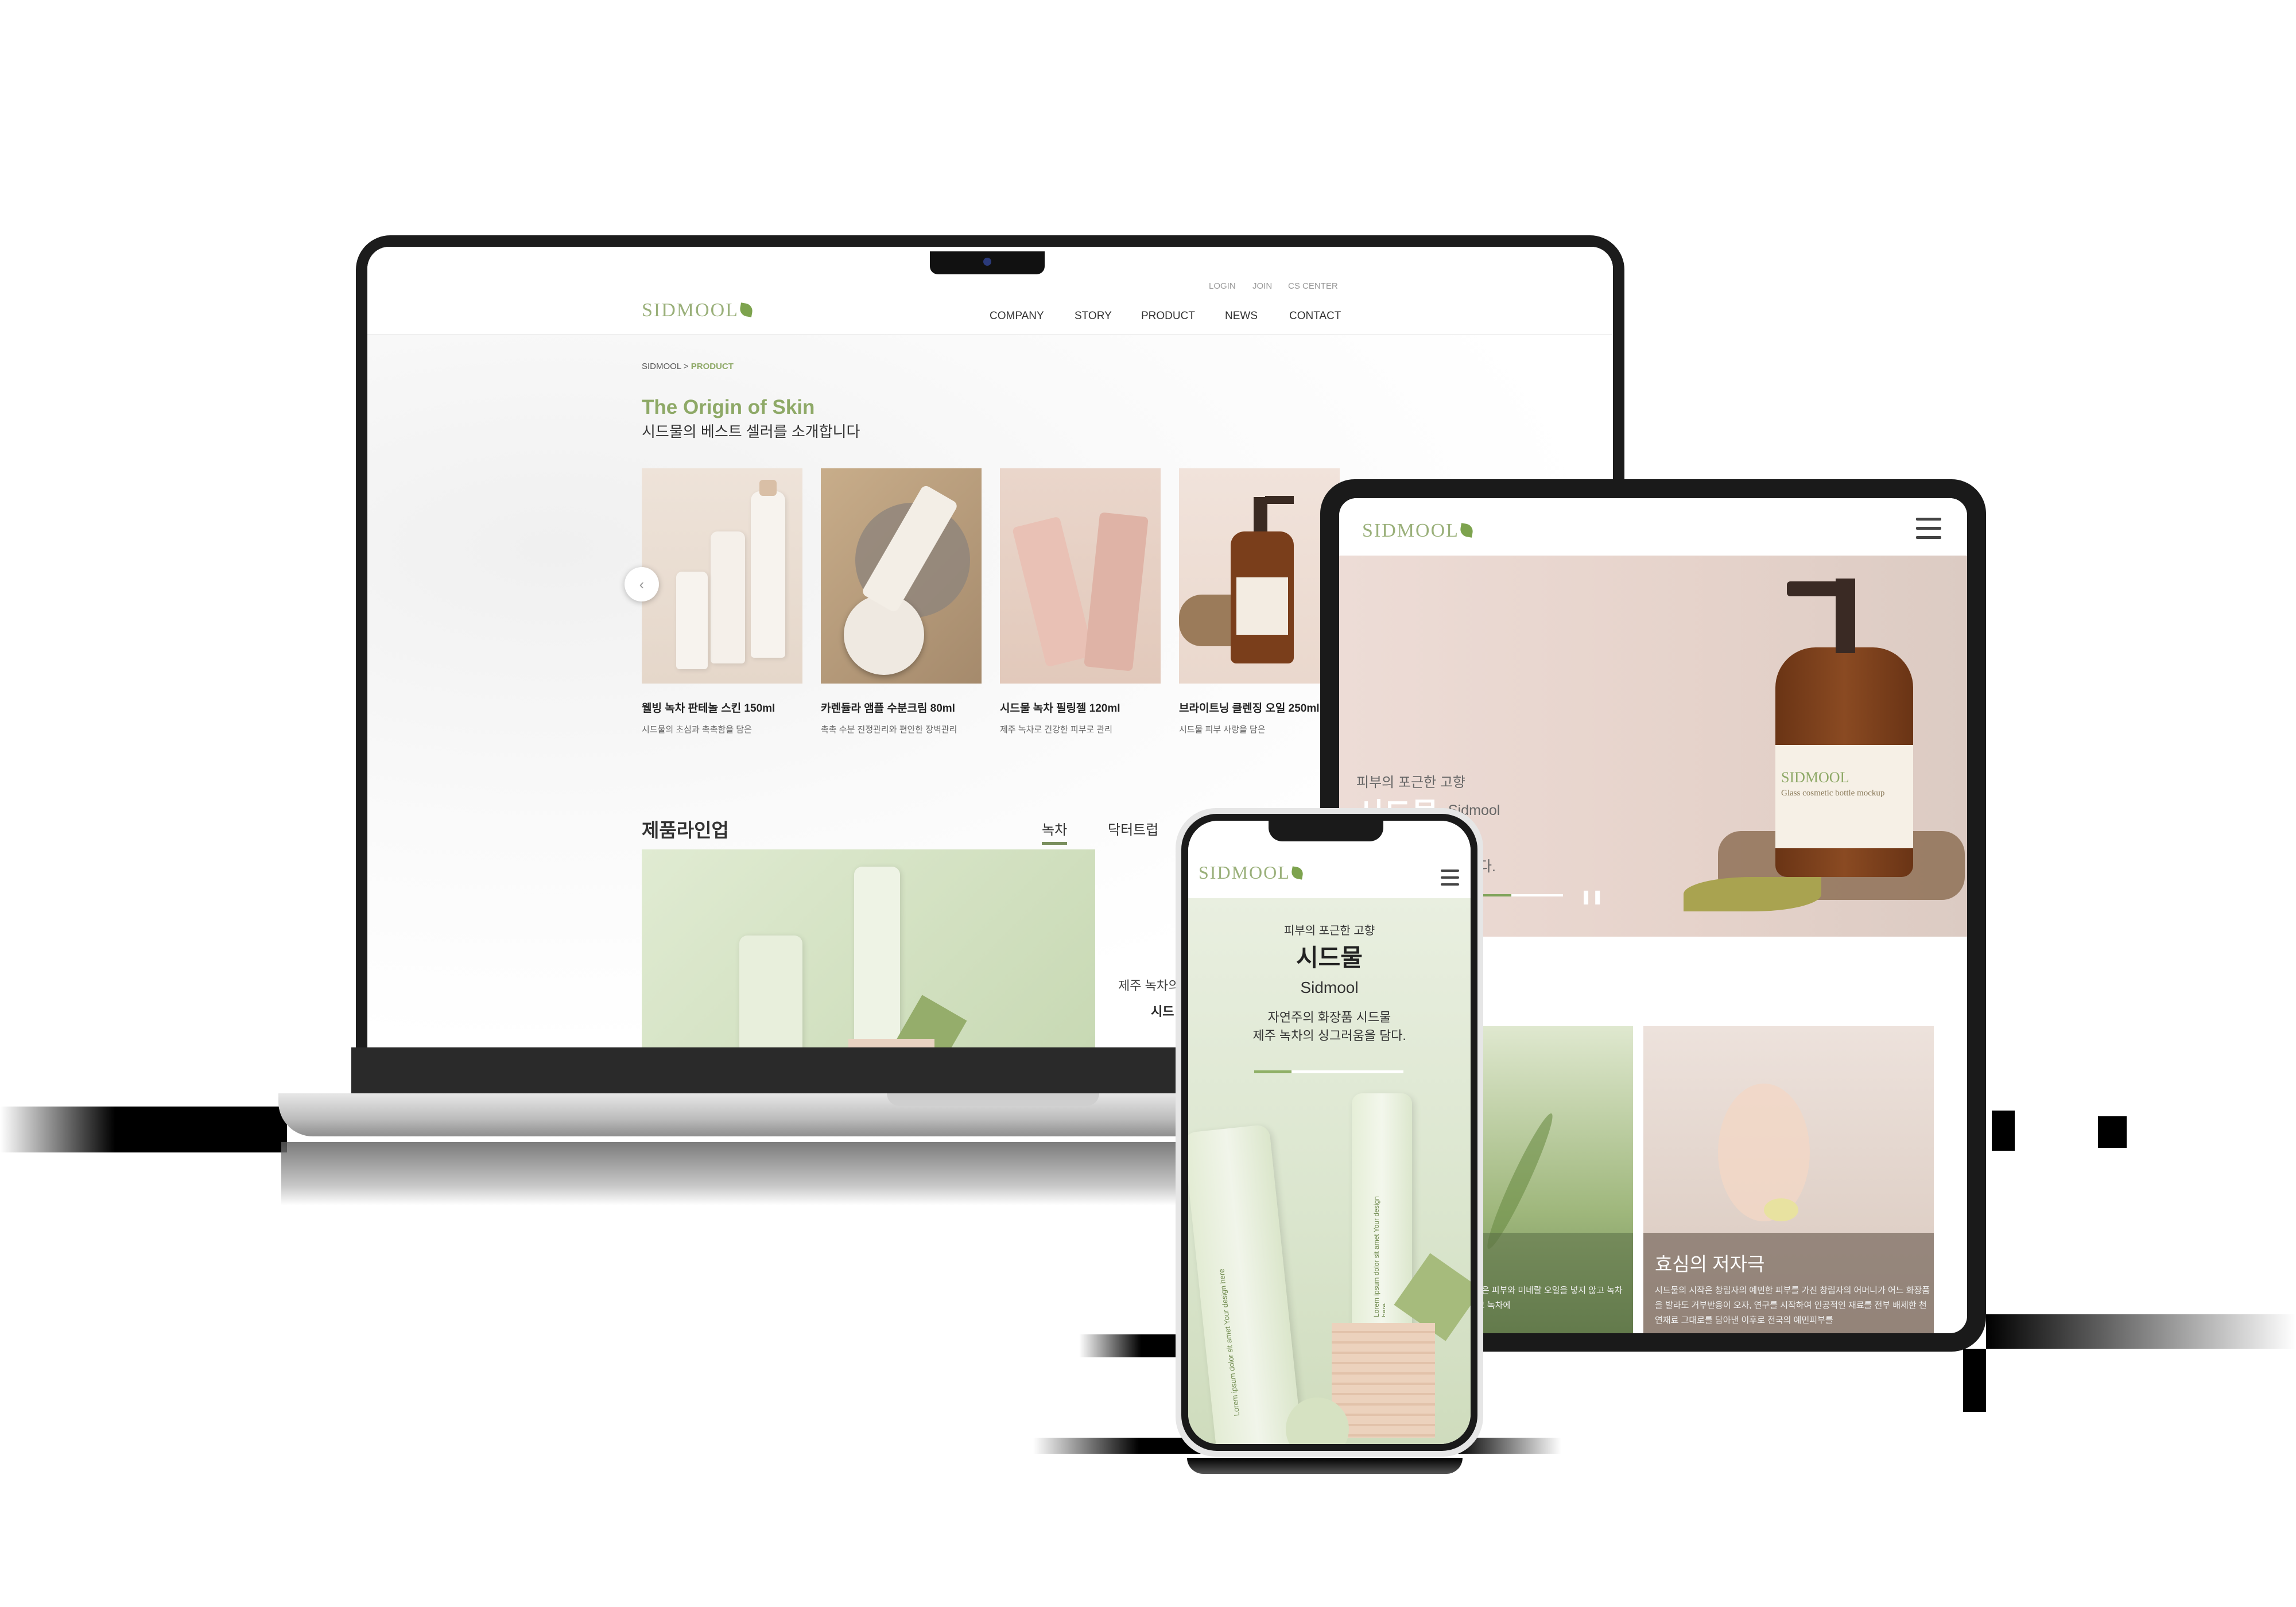  I want to click on phone-bottom-edge, so click(1325, 1466).